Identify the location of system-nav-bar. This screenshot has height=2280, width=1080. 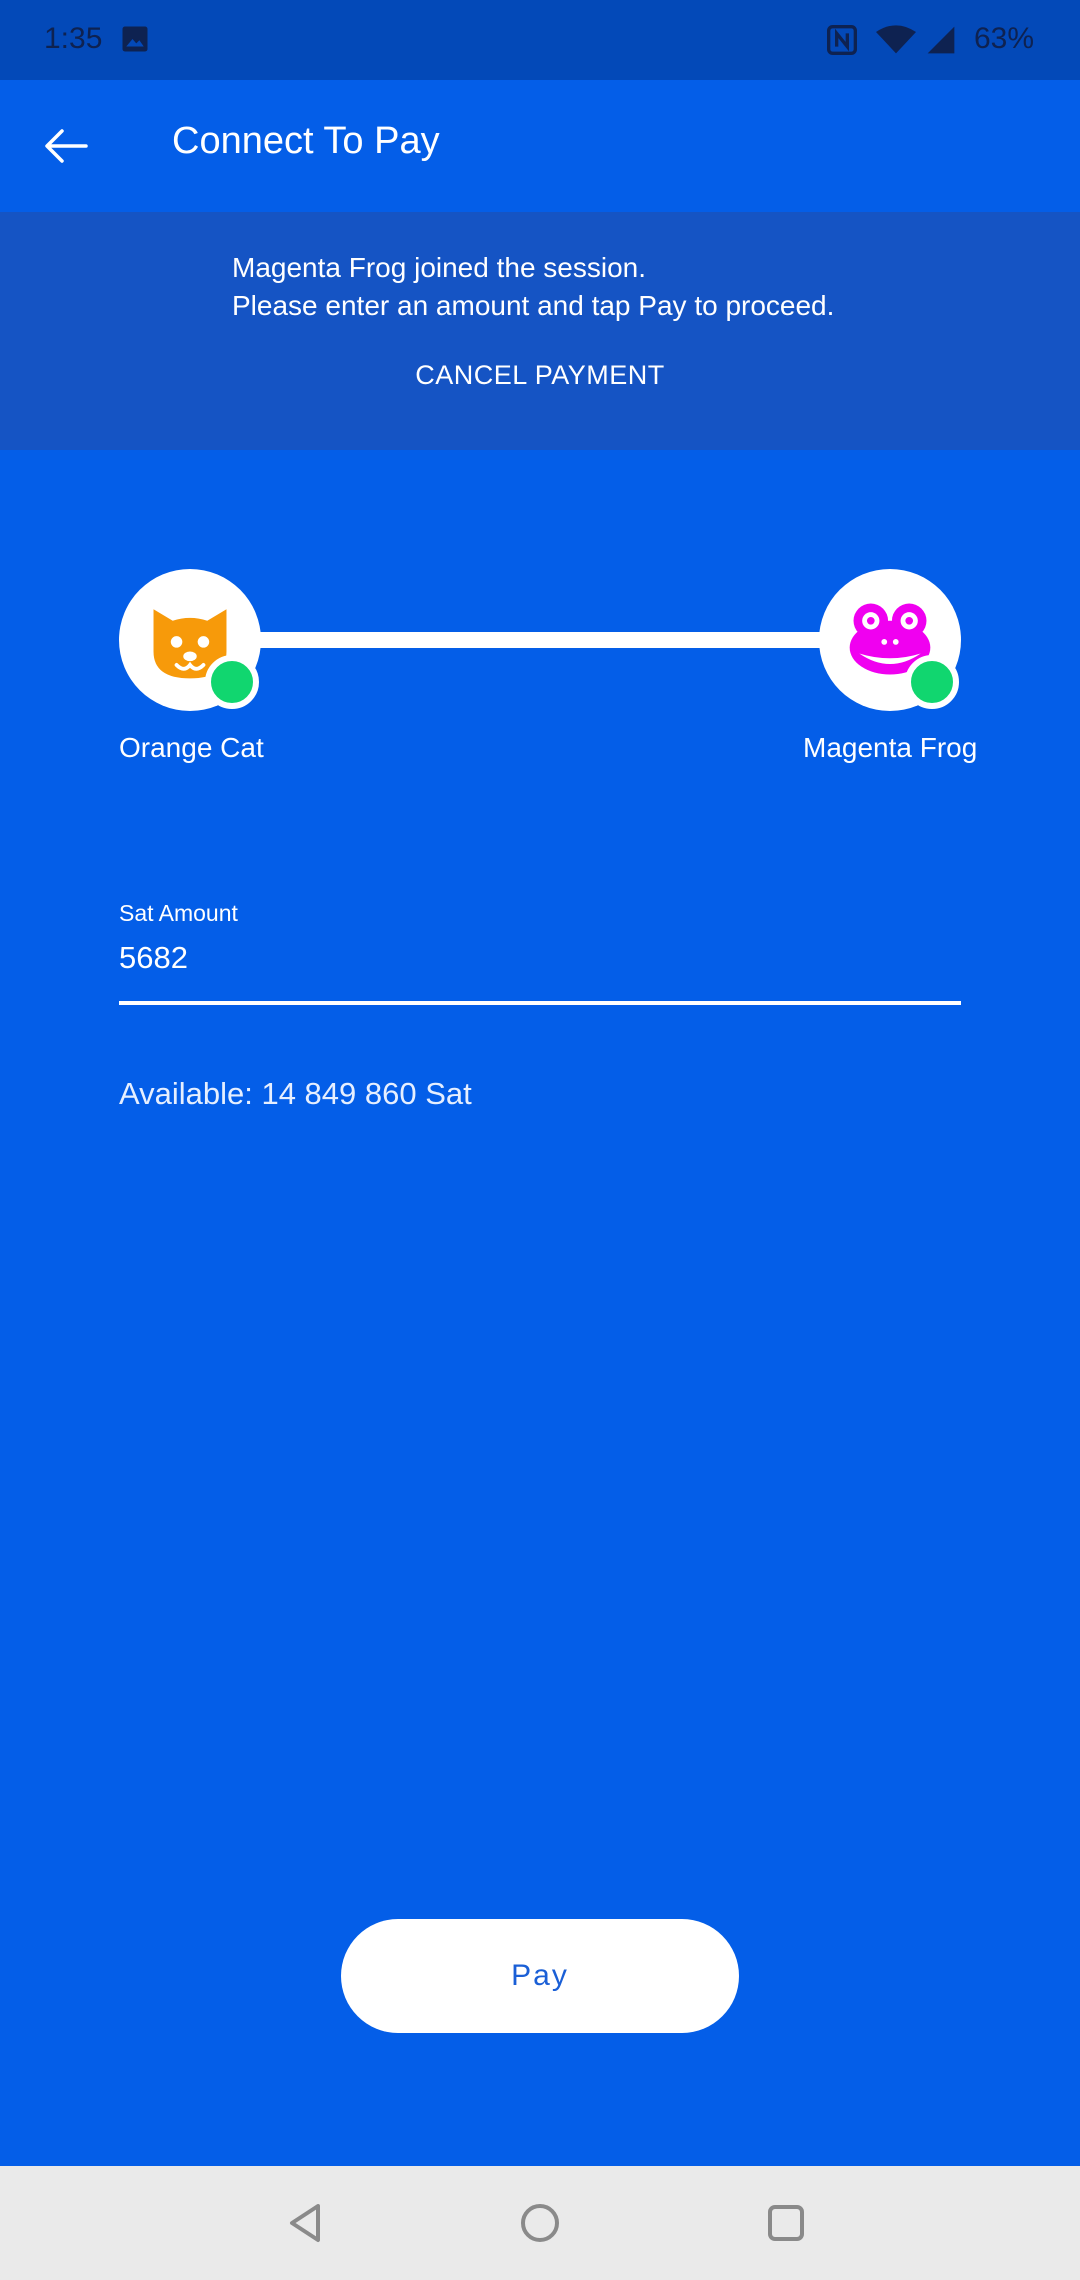
(540, 2223).